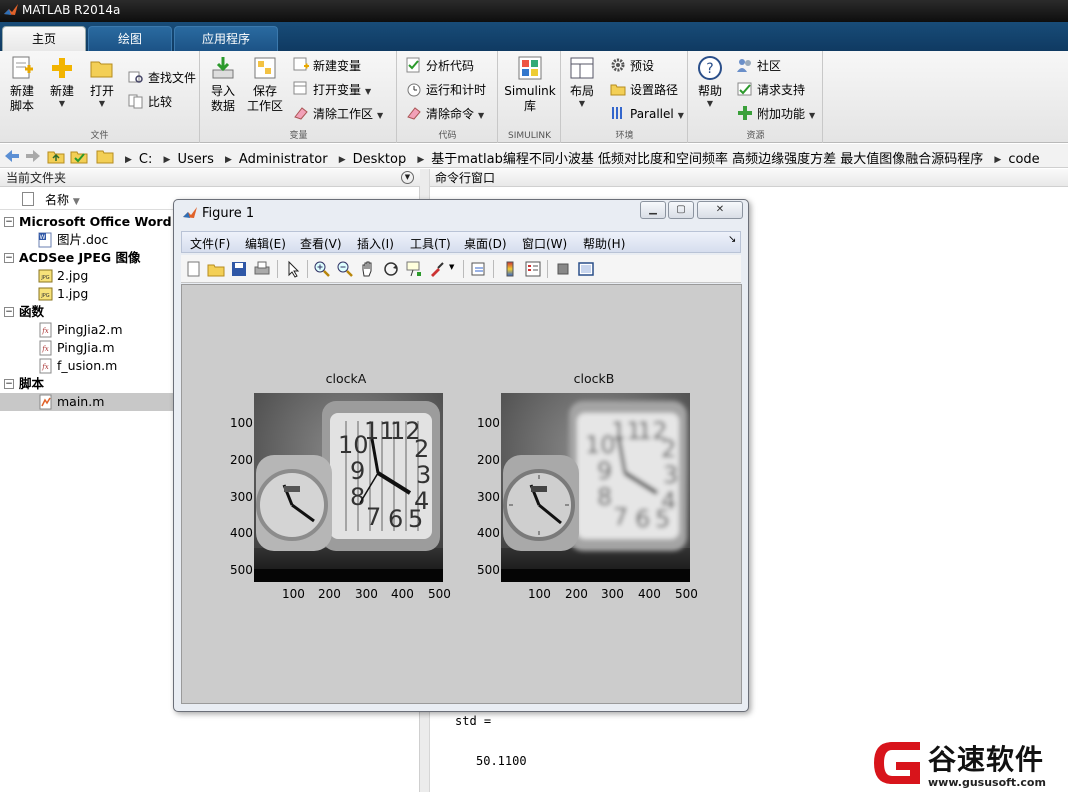 Image resolution: width=1068 pixels, height=792 pixels. What do you see at coordinates (653, 210) in the screenshot?
I see `minimize-button: ▁` at bounding box center [653, 210].